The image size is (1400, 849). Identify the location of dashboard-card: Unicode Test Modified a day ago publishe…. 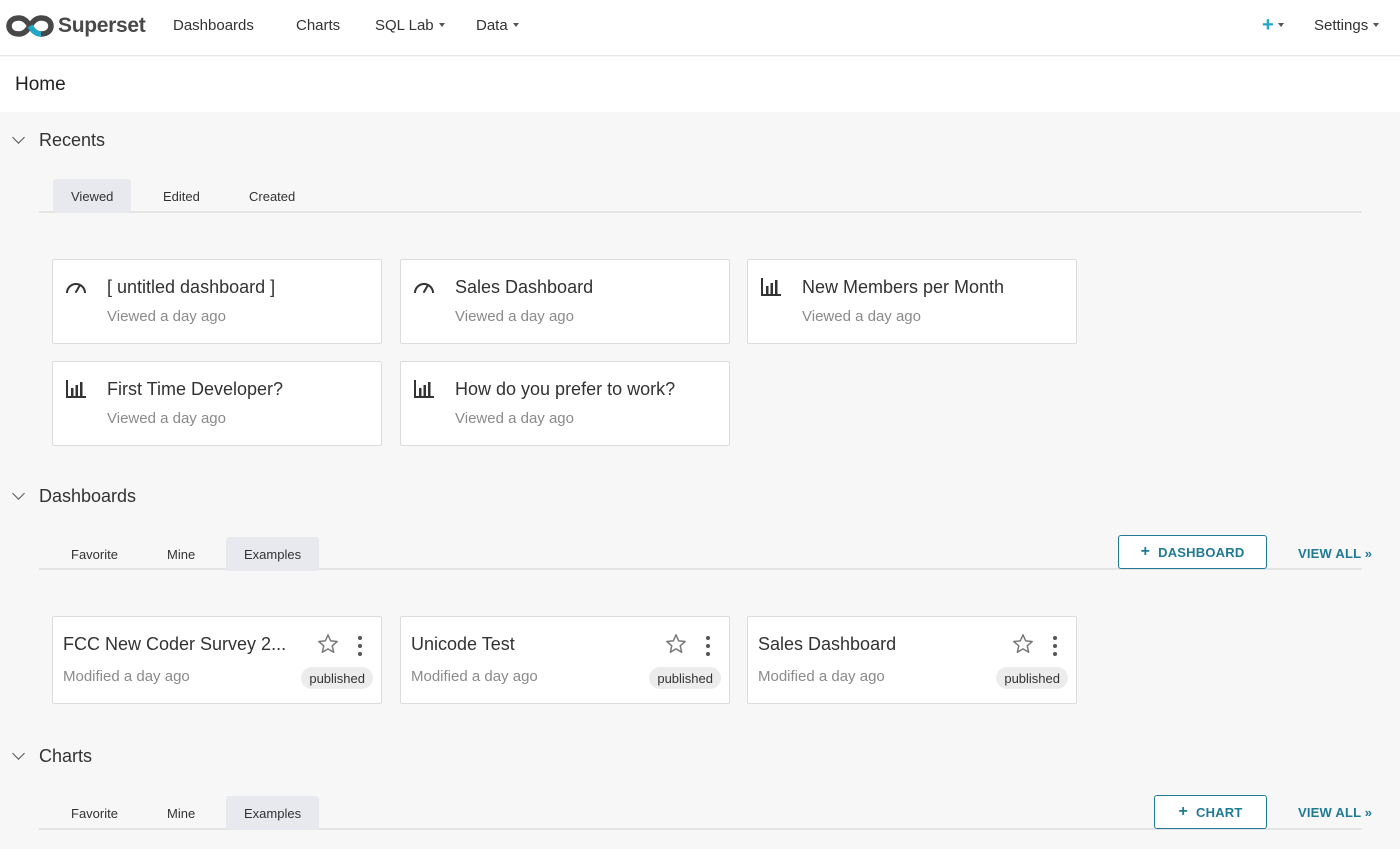
(565, 660).